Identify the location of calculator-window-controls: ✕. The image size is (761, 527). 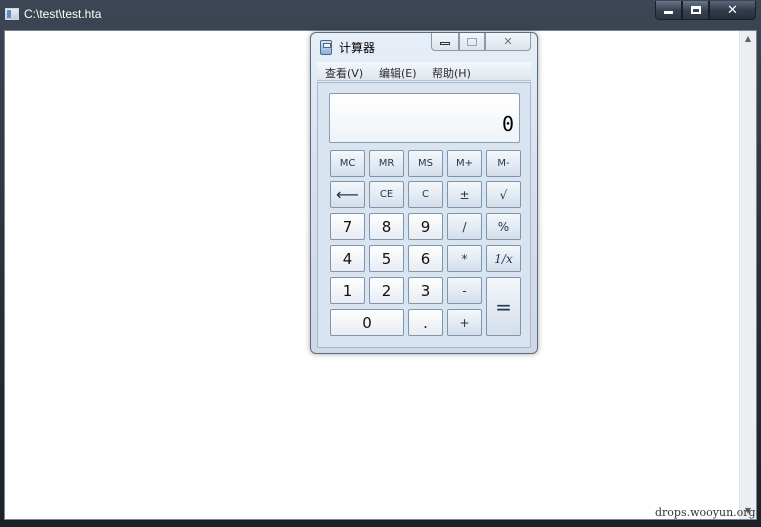
(481, 42).